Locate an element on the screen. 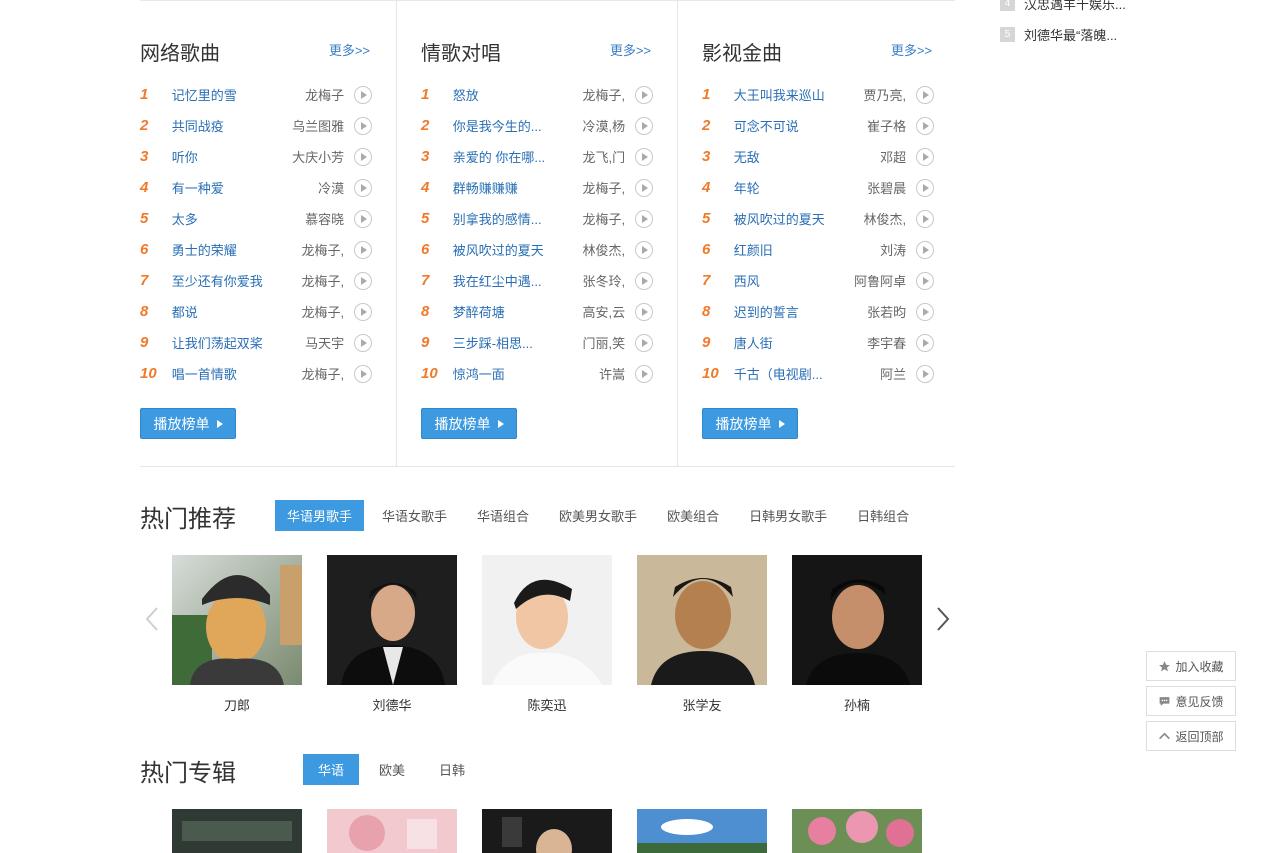 Image resolution: width=1267 pixels, height=853 pixels. tab-western-group: 欧美组合 is located at coordinates (693, 515).